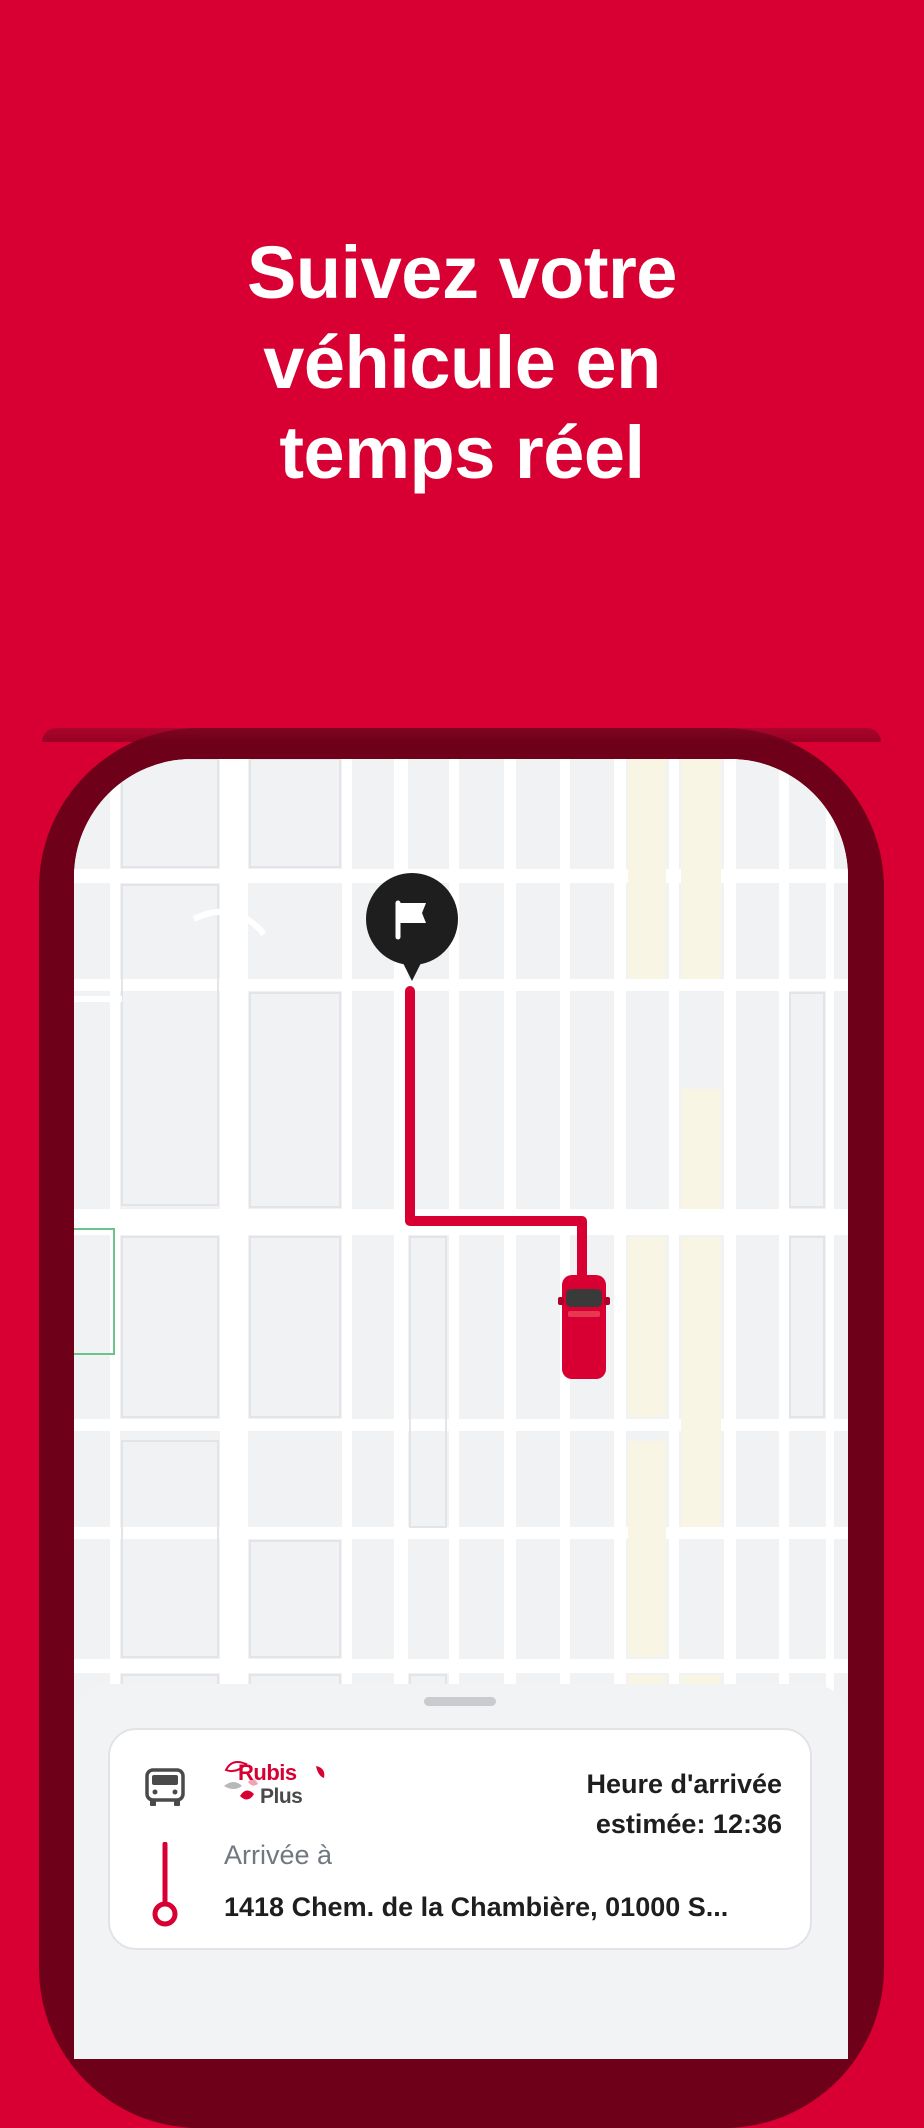 This screenshot has width=924, height=2128. What do you see at coordinates (267, 1772) in the screenshot?
I see `logo-text-rubis: Rubis` at bounding box center [267, 1772].